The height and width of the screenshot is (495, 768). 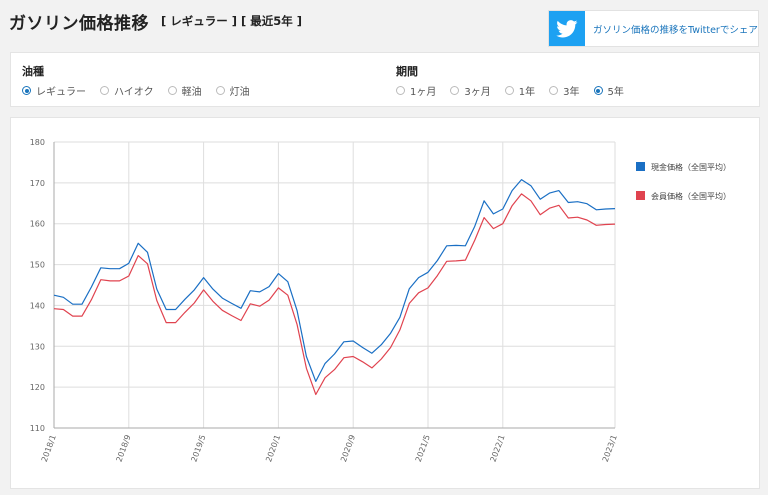 I want to click on period-option: 3年, so click(x=564, y=90).